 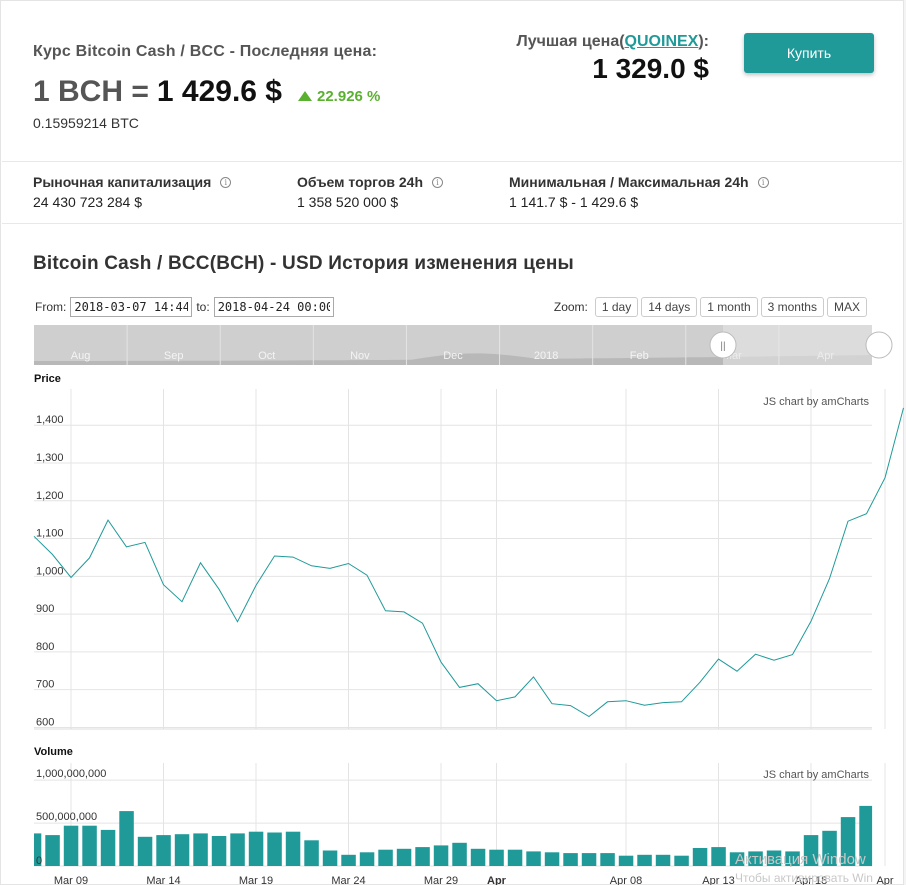 I want to click on windows-activation-watermark: Активация Window Чтобы активировать Win, so click(x=804, y=868).